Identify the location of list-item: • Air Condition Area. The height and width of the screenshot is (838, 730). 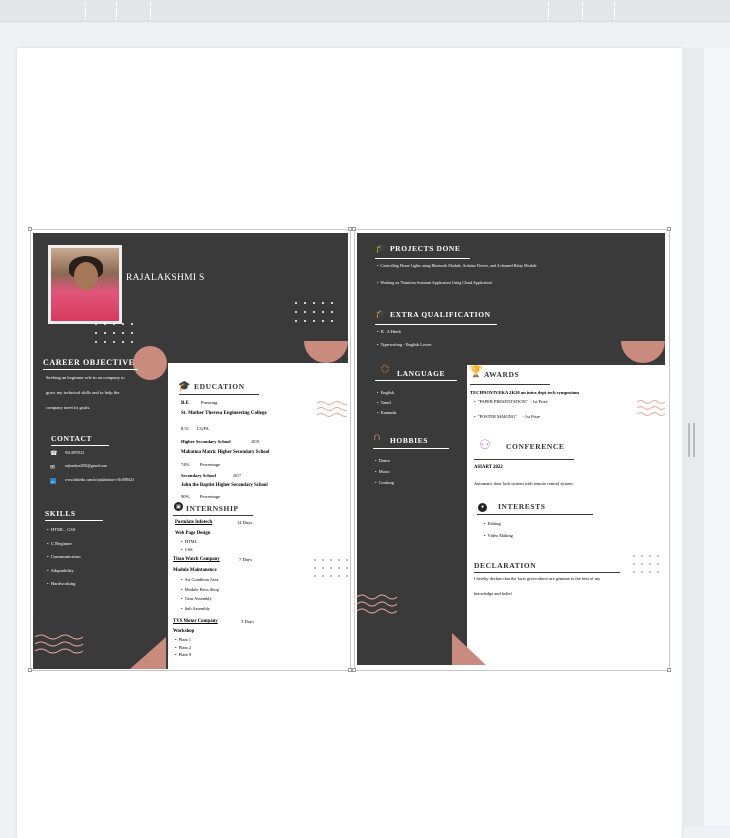
(200, 579).